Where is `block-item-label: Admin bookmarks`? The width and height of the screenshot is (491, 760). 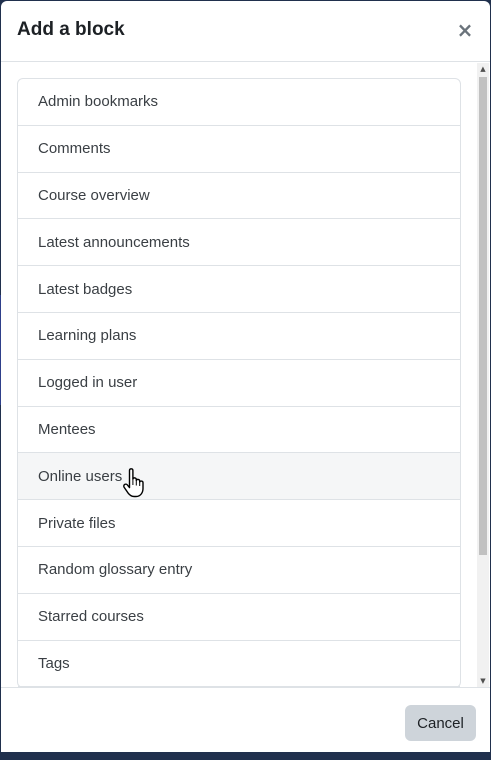
block-item-label: Admin bookmarks is located at coordinates (98, 102).